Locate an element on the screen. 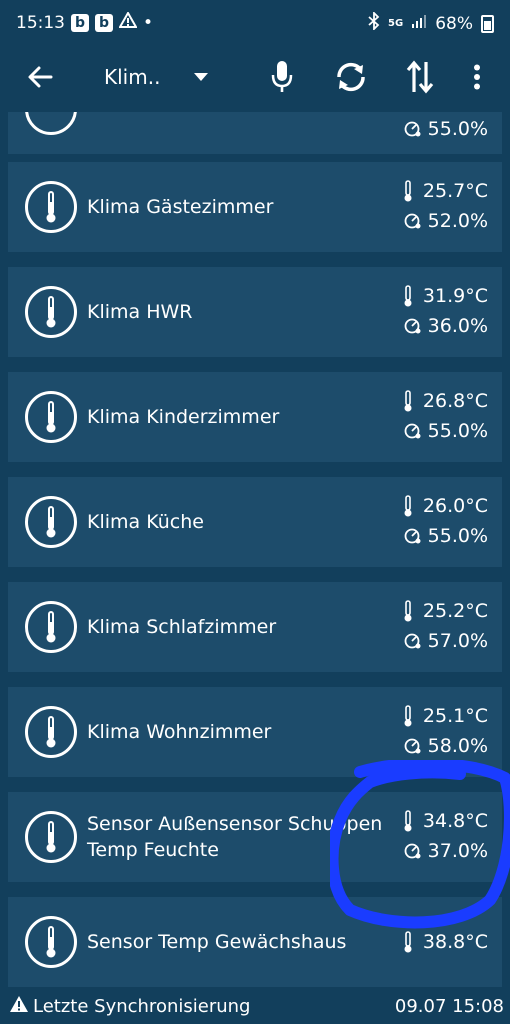 The image size is (510, 1024). temperature-value: 26.8°C is located at coordinates (455, 401).